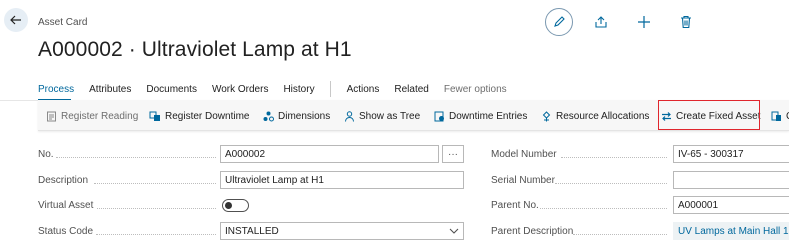 This screenshot has height=243, width=789. Describe the element at coordinates (546, 115) in the screenshot. I see `allocations-icon` at that location.